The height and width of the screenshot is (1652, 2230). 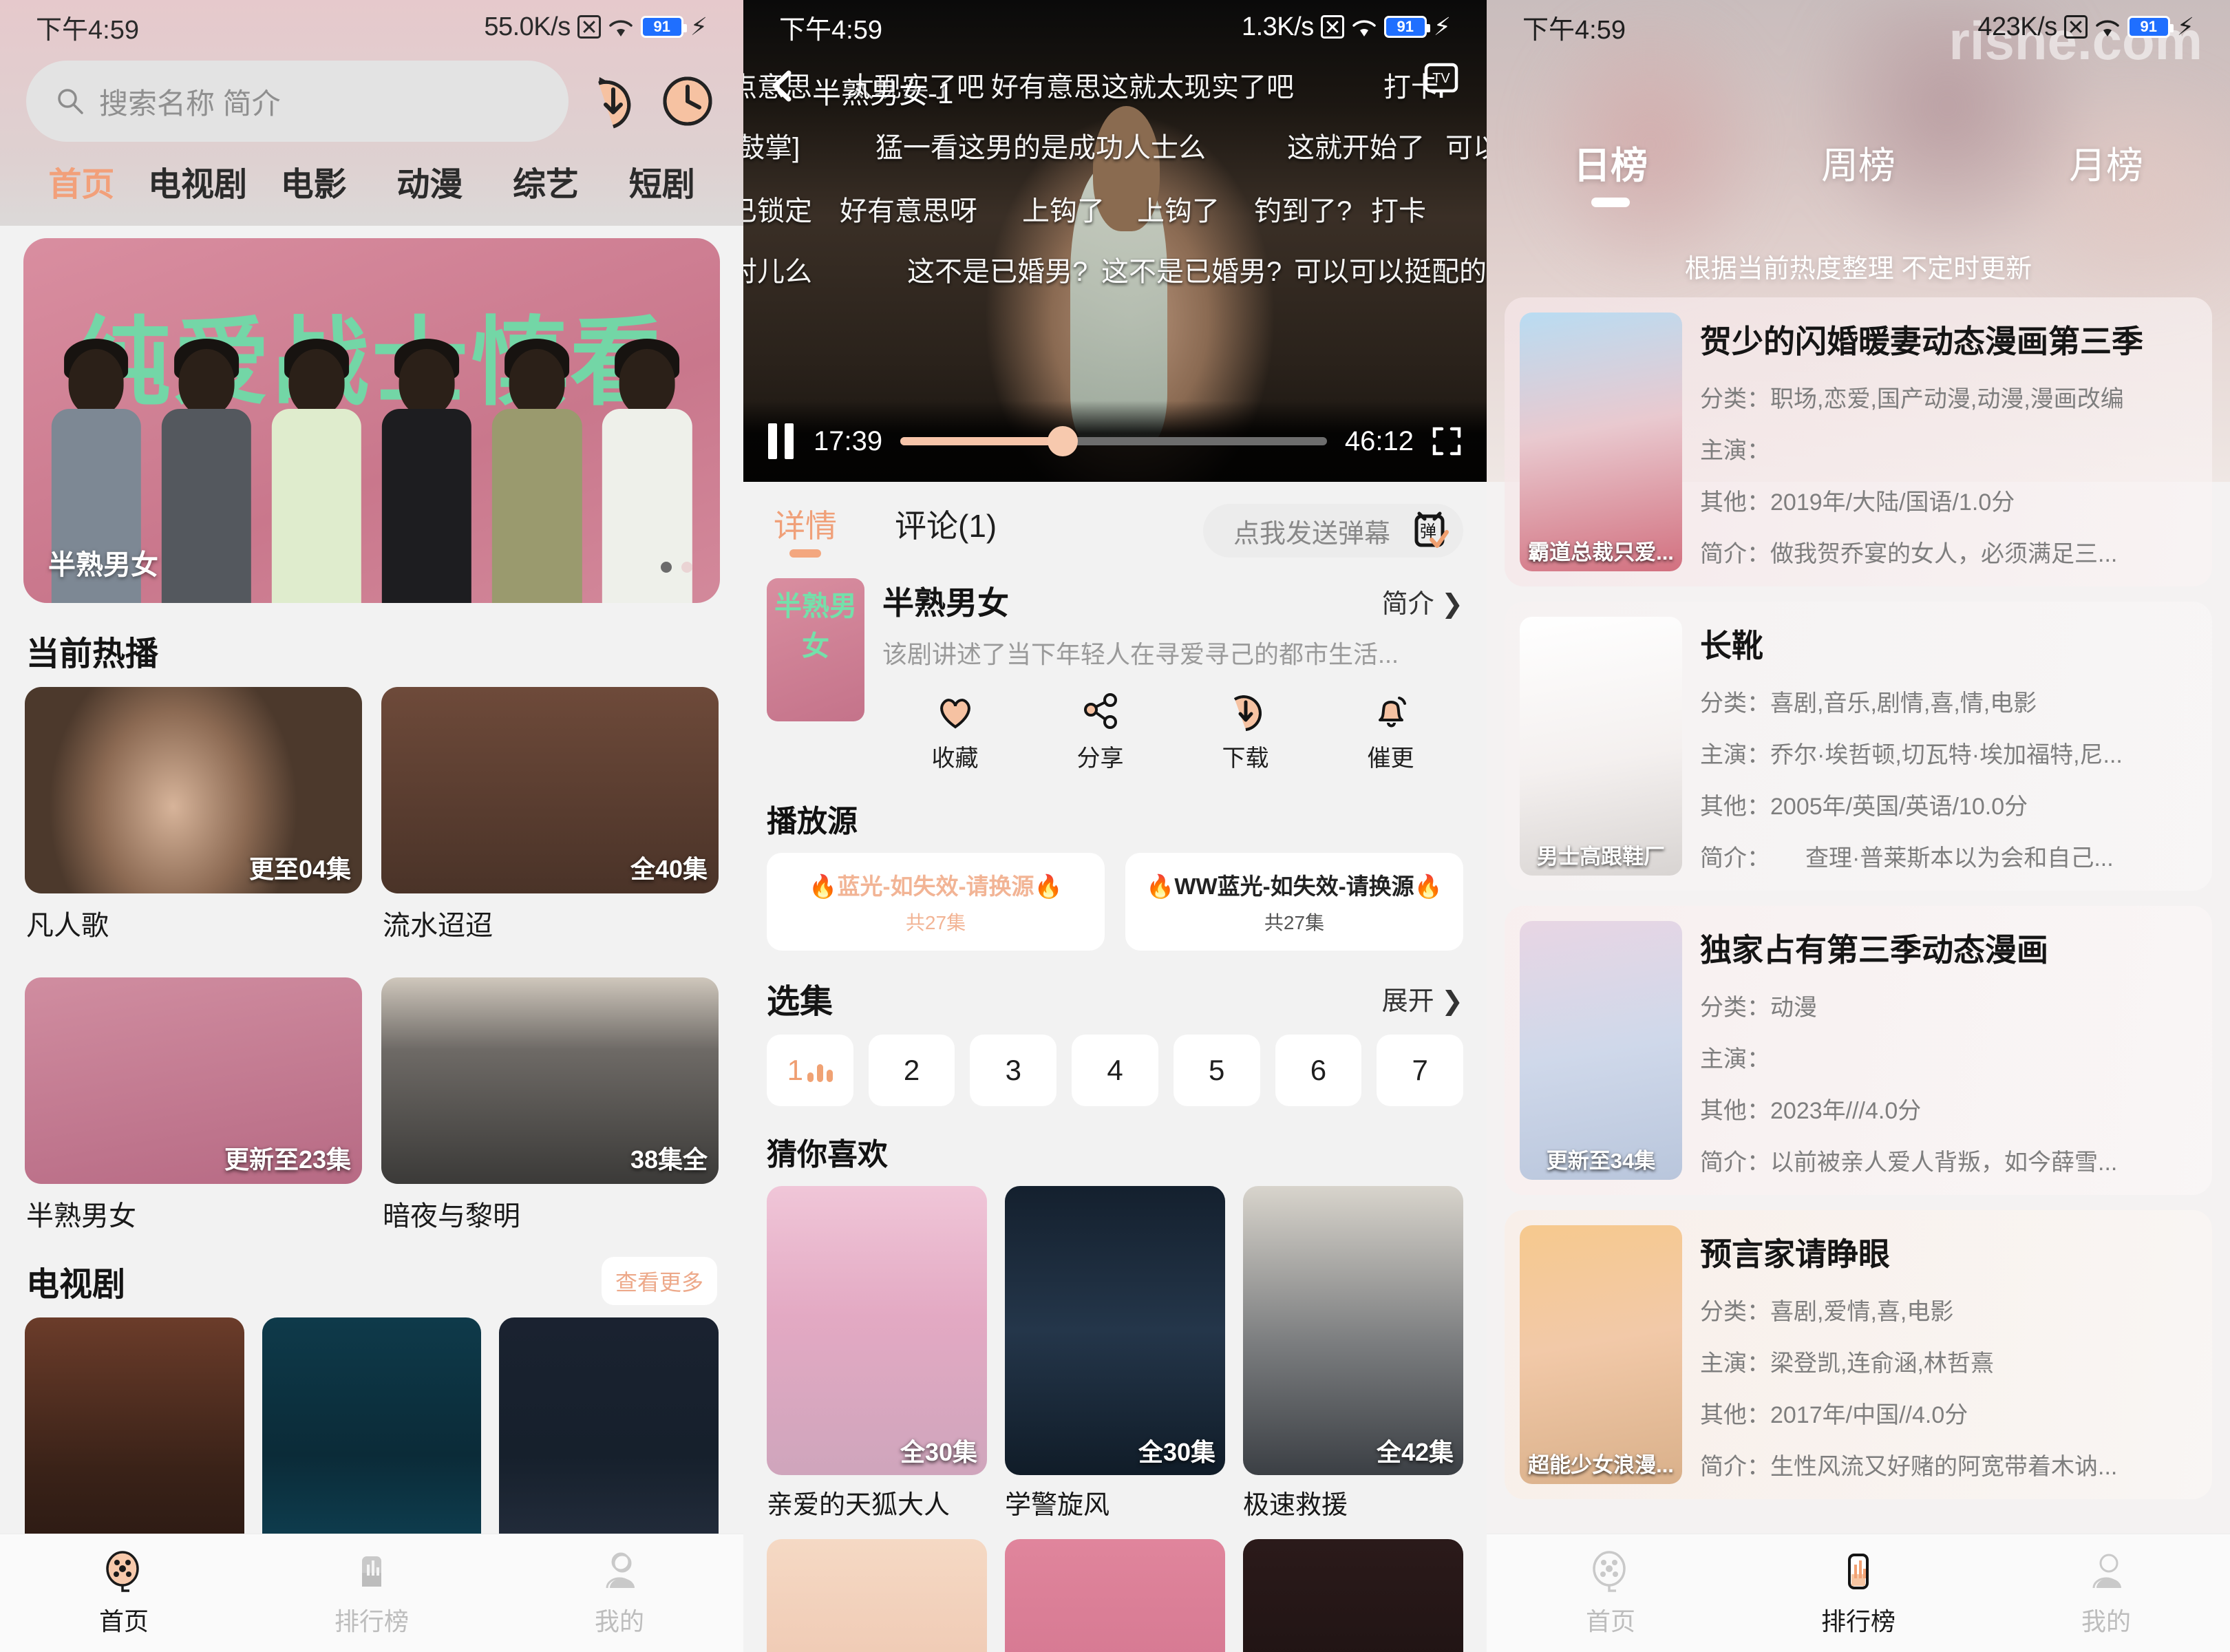 I want to click on tab-daily-rank: 日榜, so click(x=1610, y=162).